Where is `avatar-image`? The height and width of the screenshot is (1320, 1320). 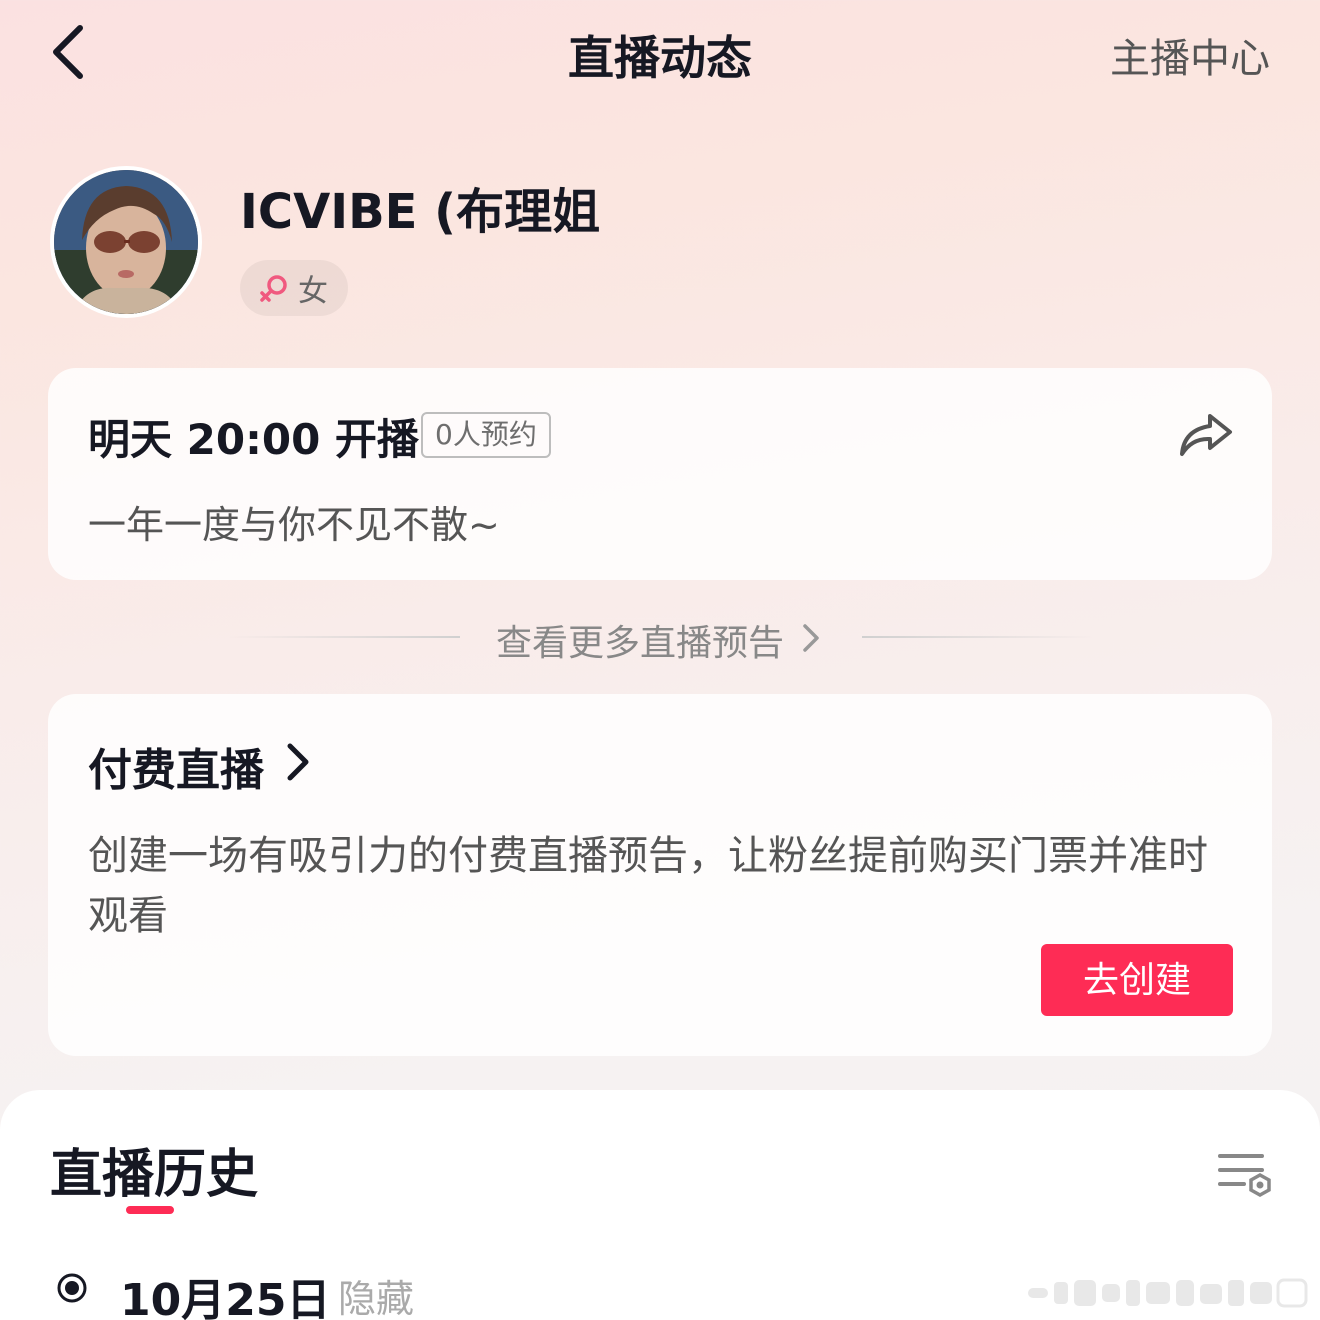
avatar-image is located at coordinates (126, 242).